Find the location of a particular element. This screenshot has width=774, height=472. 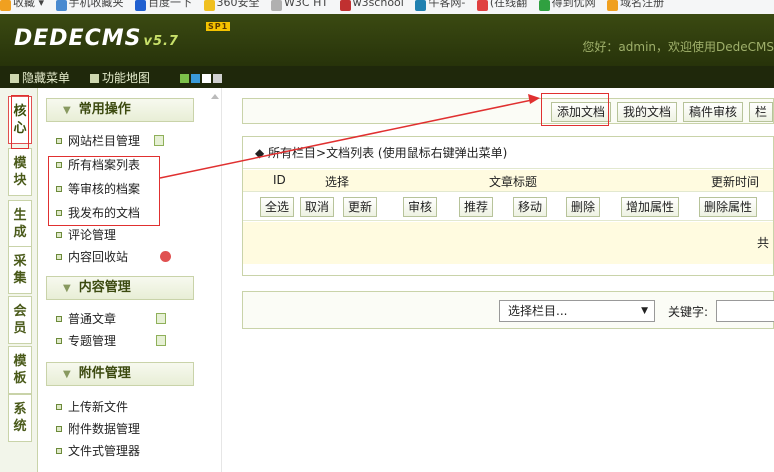

bookmark-item: W3C HT is located at coordinates (299, 5).